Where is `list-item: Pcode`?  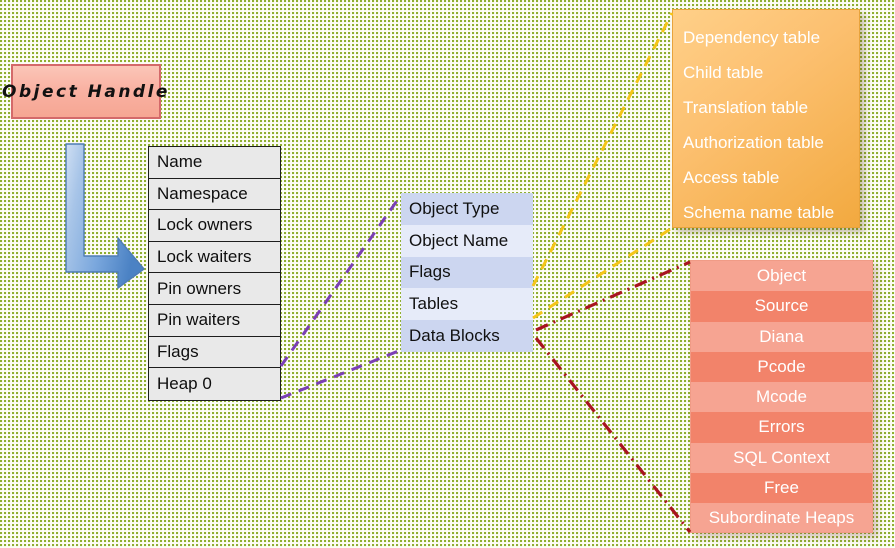 list-item: Pcode is located at coordinates (781, 367).